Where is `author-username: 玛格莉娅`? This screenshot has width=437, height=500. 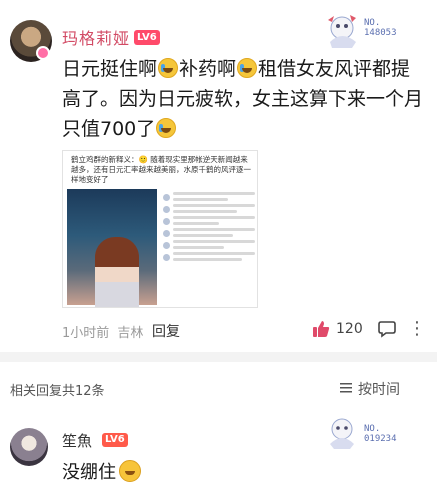 author-username: 玛格莉娅 is located at coordinates (96, 37).